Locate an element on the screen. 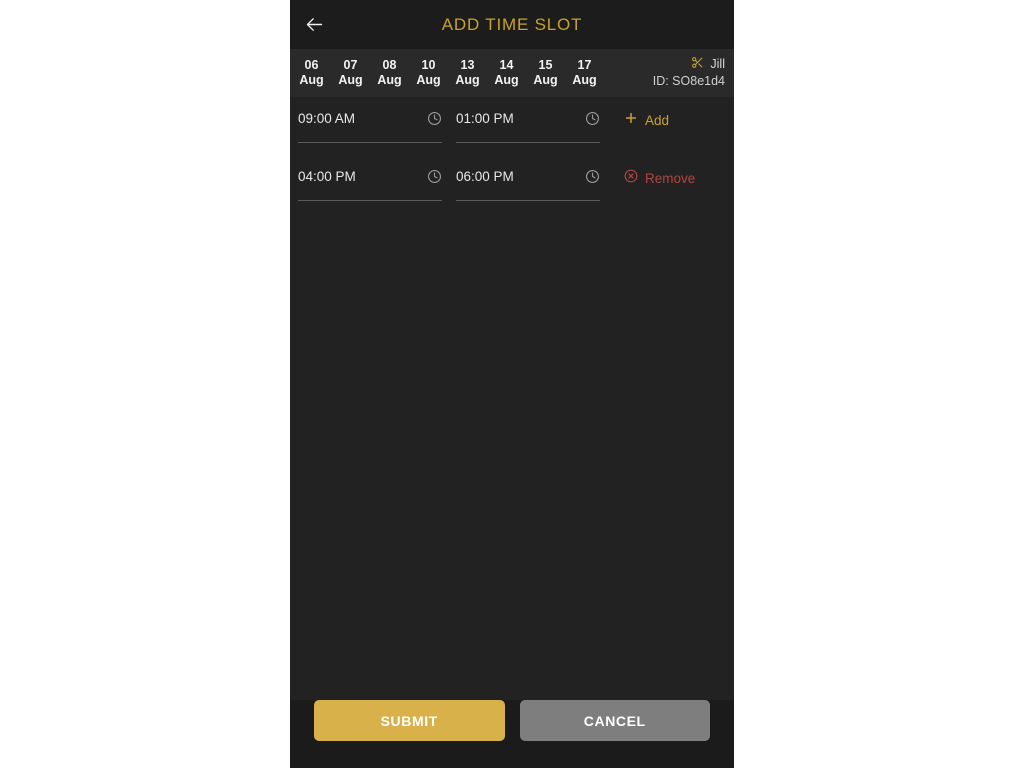 The image size is (1024, 768). staff-name: Jill is located at coordinates (717, 64).